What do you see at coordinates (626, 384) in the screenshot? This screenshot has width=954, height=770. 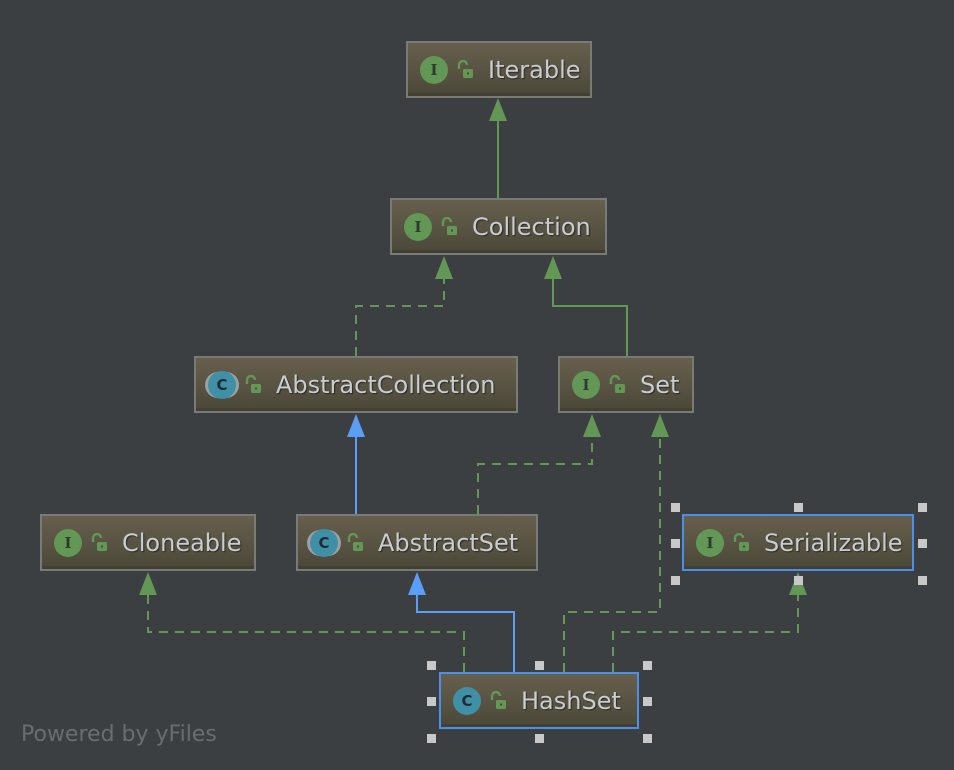 I see `node-set: I Set` at bounding box center [626, 384].